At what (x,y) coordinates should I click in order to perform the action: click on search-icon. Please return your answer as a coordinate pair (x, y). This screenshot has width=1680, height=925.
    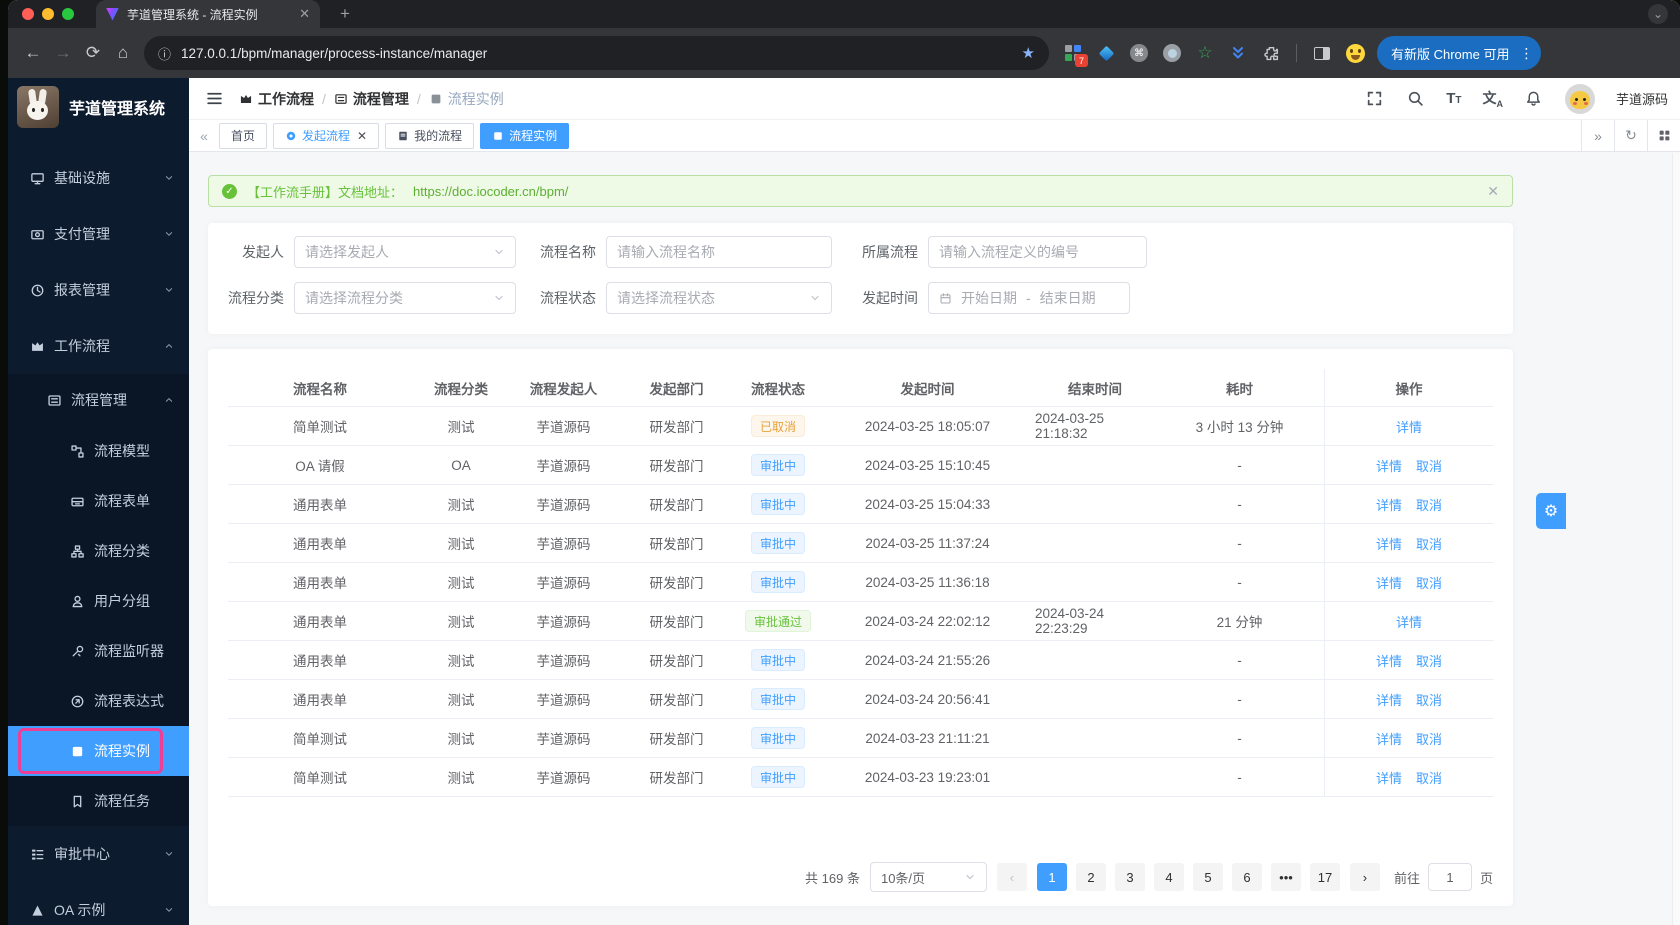
    Looking at the image, I should click on (1415, 99).